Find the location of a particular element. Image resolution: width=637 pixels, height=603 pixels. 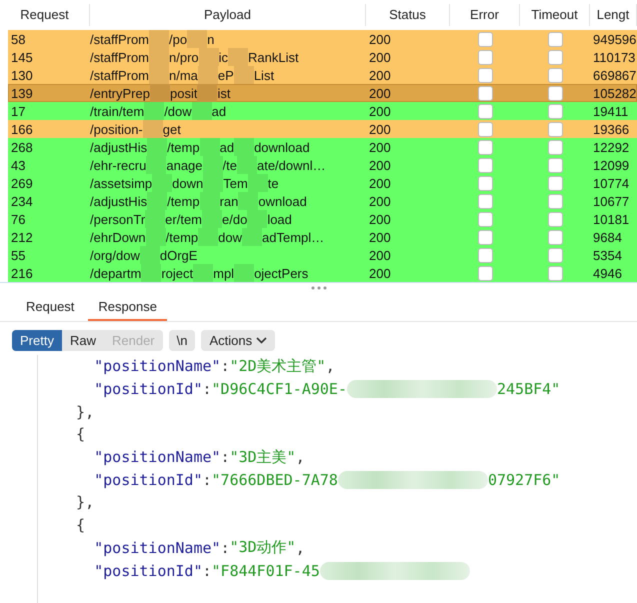

table-cell-text: 19366 is located at coordinates (611, 129).